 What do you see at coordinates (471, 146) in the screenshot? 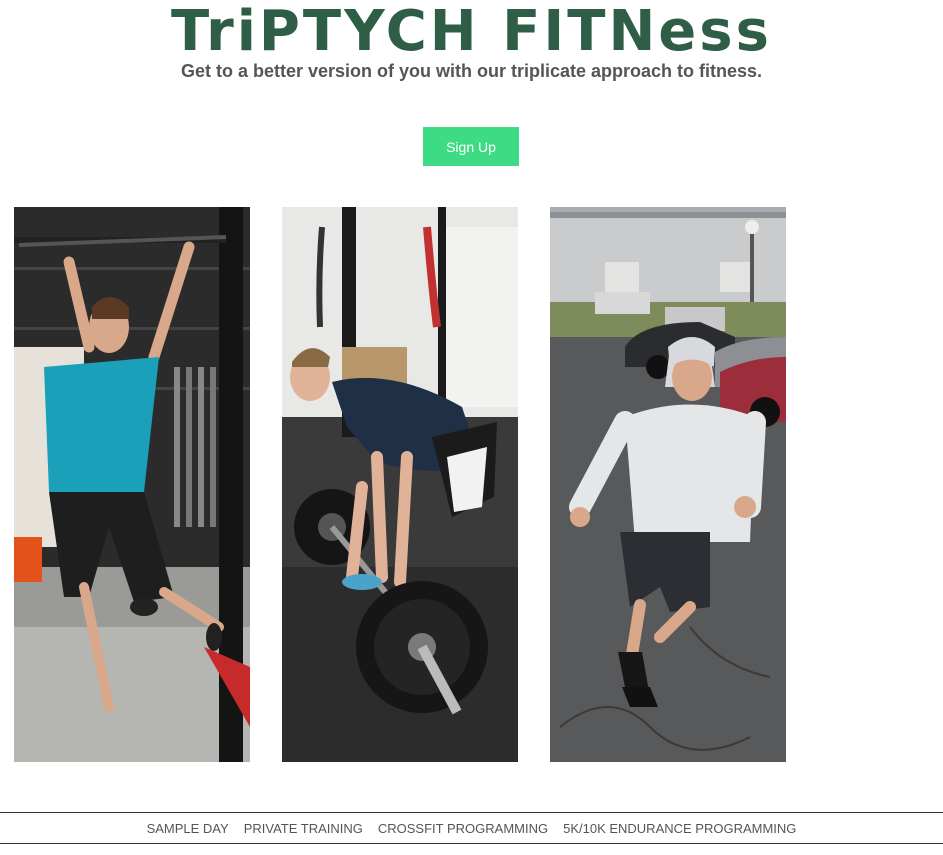
I see `sign-up-button: Sign Up` at bounding box center [471, 146].